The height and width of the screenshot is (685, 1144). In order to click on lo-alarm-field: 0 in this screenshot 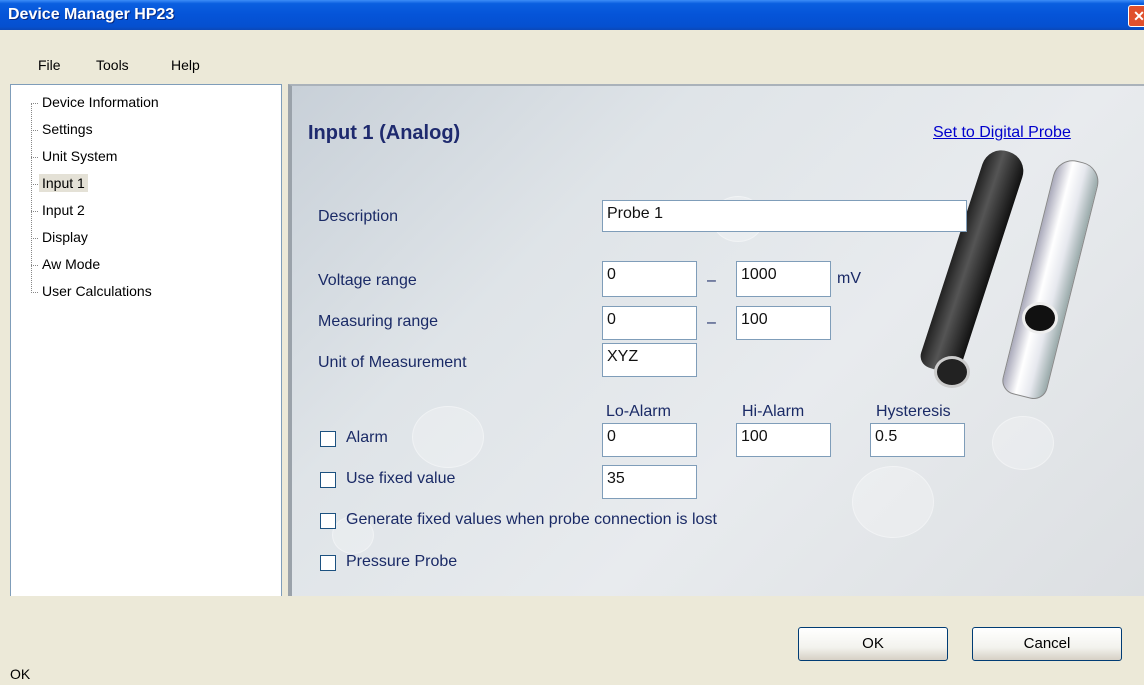, I will do `click(649, 440)`.